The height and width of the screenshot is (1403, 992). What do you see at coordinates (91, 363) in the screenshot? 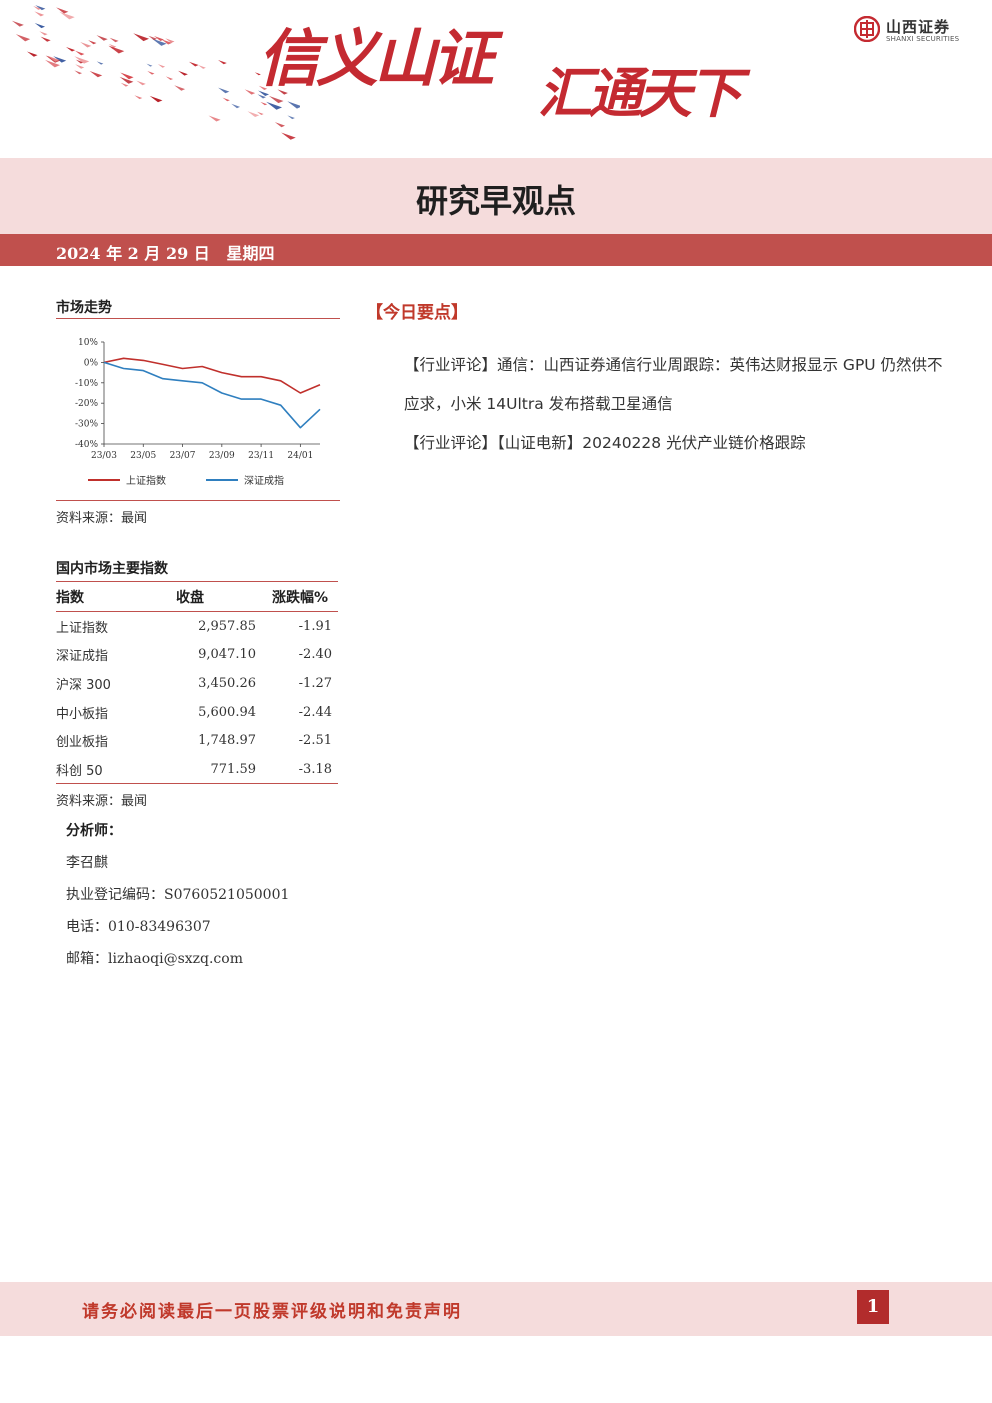
I see `y-tick-label: 0%` at bounding box center [91, 363].